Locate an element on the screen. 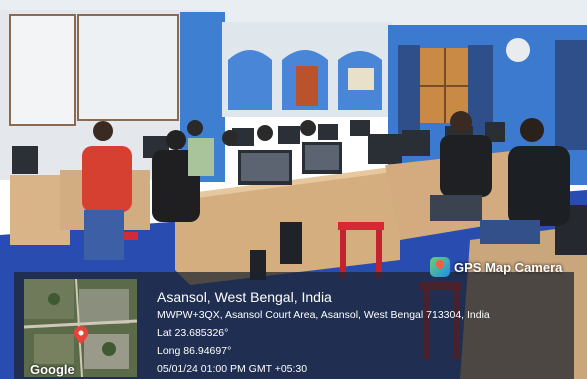 The image size is (587, 379). location-title: Asansol, West Bengal, India is located at coordinates (244, 297).